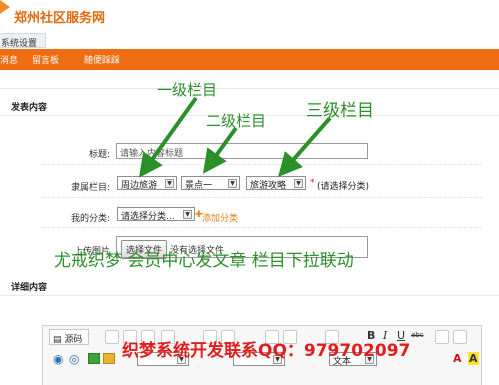 This screenshot has width=499, height=385. Describe the element at coordinates (305, 147) in the screenshot. I see `arrow-level3` at that location.